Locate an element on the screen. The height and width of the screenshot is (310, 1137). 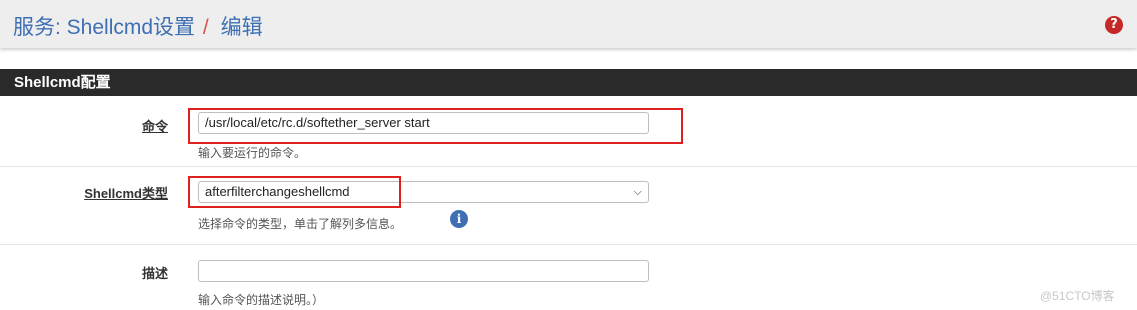
description-help-text: 输入命令的描述说明。） is located at coordinates (261, 300).